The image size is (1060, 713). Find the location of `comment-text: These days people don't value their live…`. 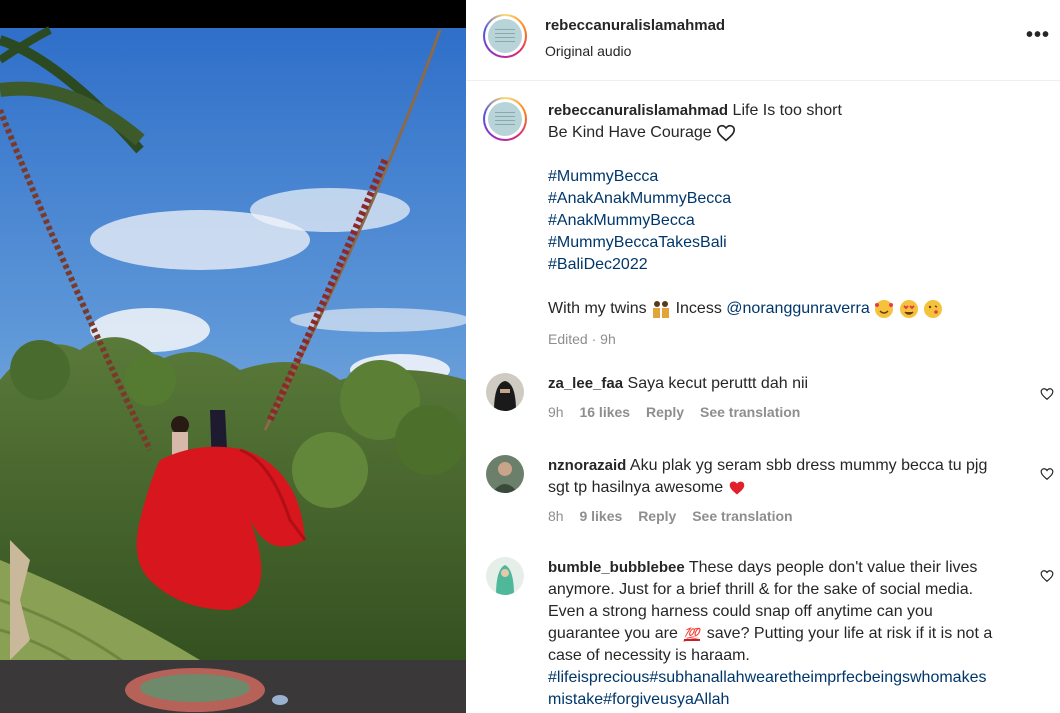

comment-text: These days people don't value their live… is located at coordinates (833, 567).